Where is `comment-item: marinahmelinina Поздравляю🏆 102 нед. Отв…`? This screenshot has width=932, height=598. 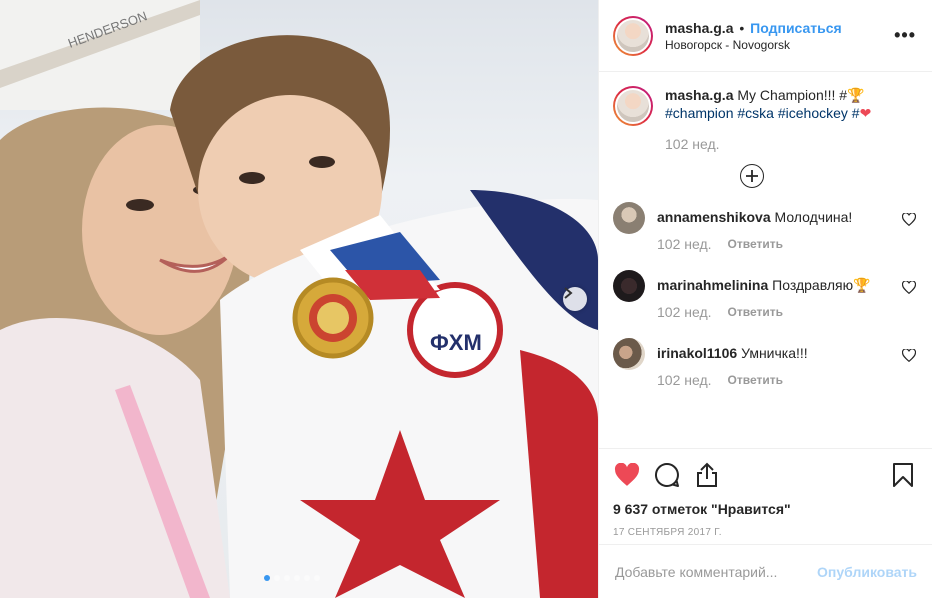
comment-item: marinahmelinina Поздравляю🏆 102 нед. Отв… is located at coordinates (764, 295).